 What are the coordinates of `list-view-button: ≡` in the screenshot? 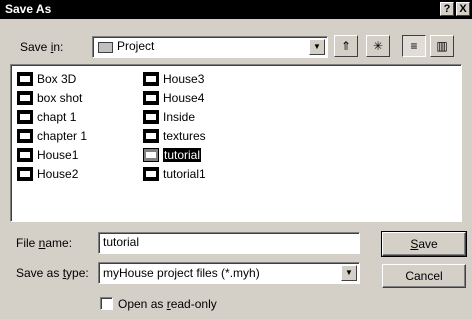 It's located at (414, 46).